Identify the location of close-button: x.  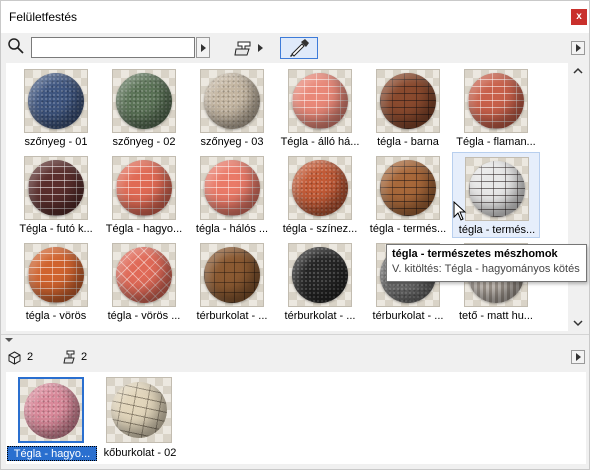
(579, 17).